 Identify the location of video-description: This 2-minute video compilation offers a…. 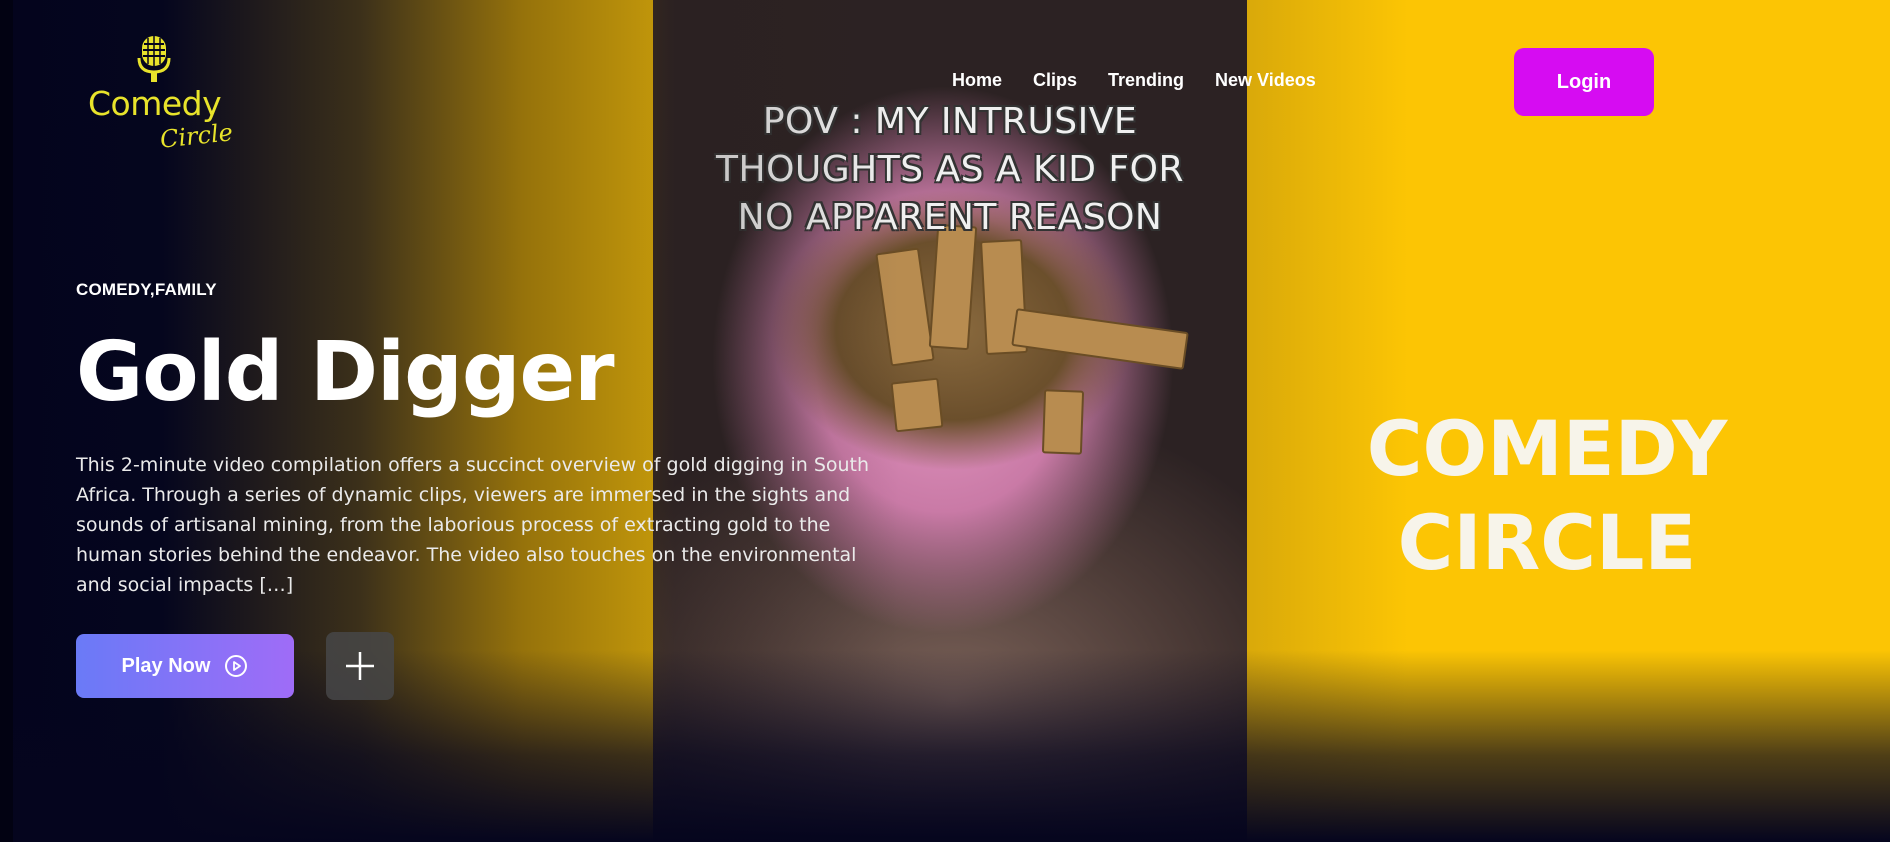
(473, 525).